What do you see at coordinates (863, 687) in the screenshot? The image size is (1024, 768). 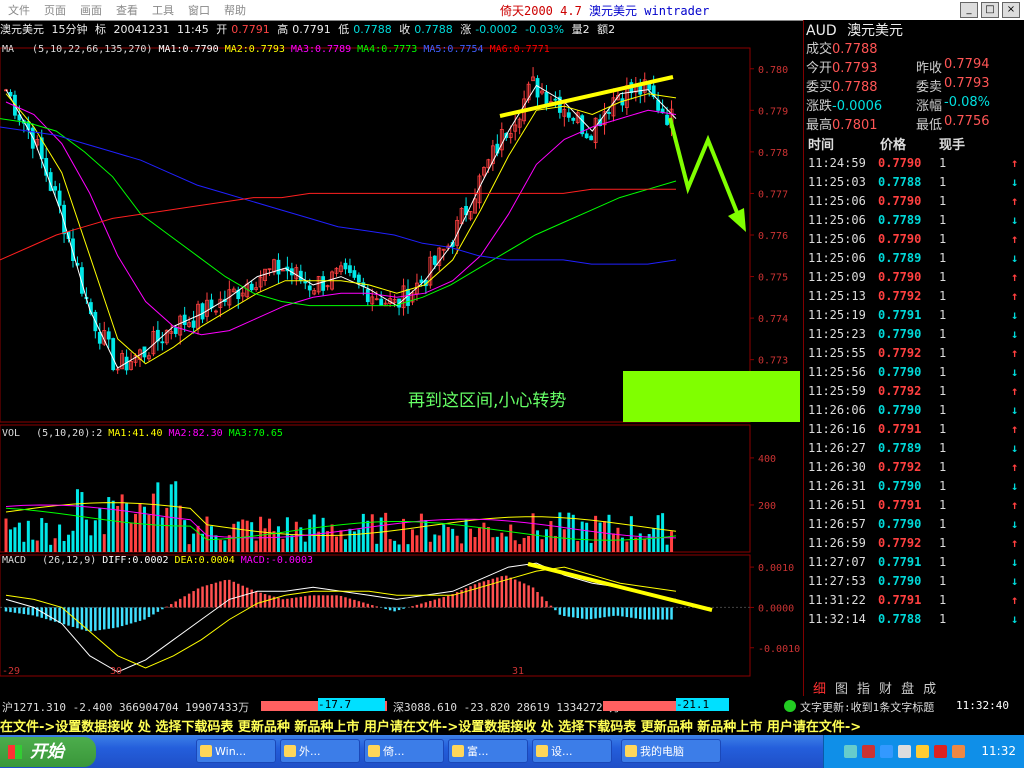 I see `panel-tab: 指` at bounding box center [863, 687].